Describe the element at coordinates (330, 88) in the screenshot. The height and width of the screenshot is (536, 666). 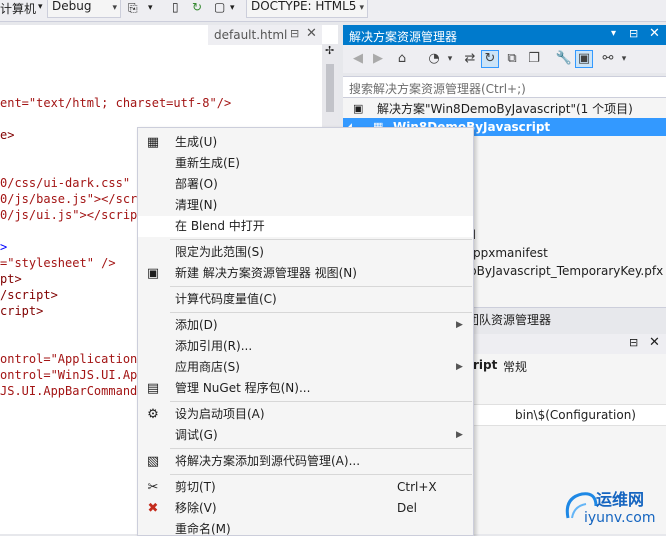
I see `scrollbar-thumb` at that location.